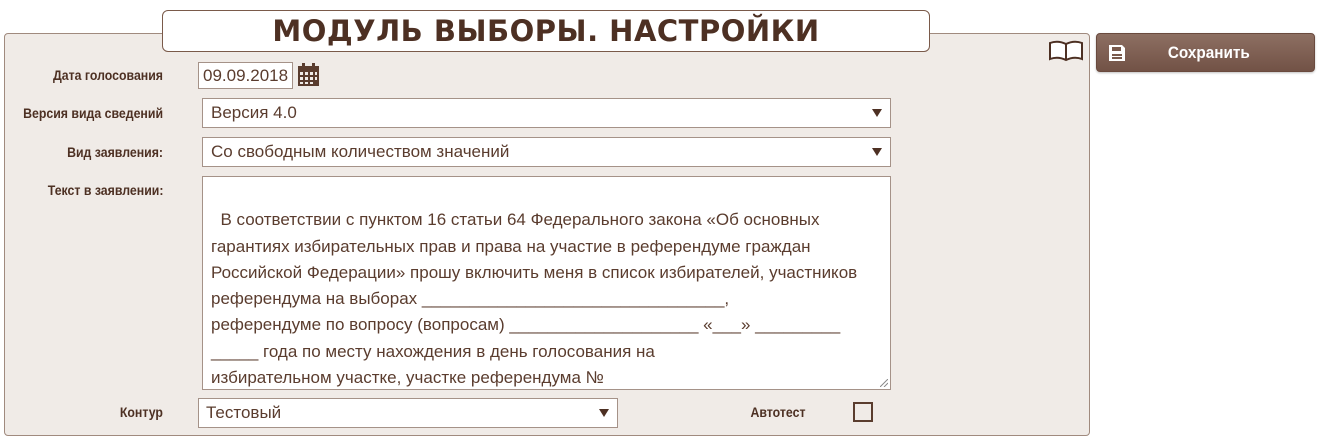 Image resolution: width=1319 pixels, height=443 pixels. Describe the element at coordinates (254, 112) in the screenshot. I see `info-version-value: Версия 4.0` at that location.